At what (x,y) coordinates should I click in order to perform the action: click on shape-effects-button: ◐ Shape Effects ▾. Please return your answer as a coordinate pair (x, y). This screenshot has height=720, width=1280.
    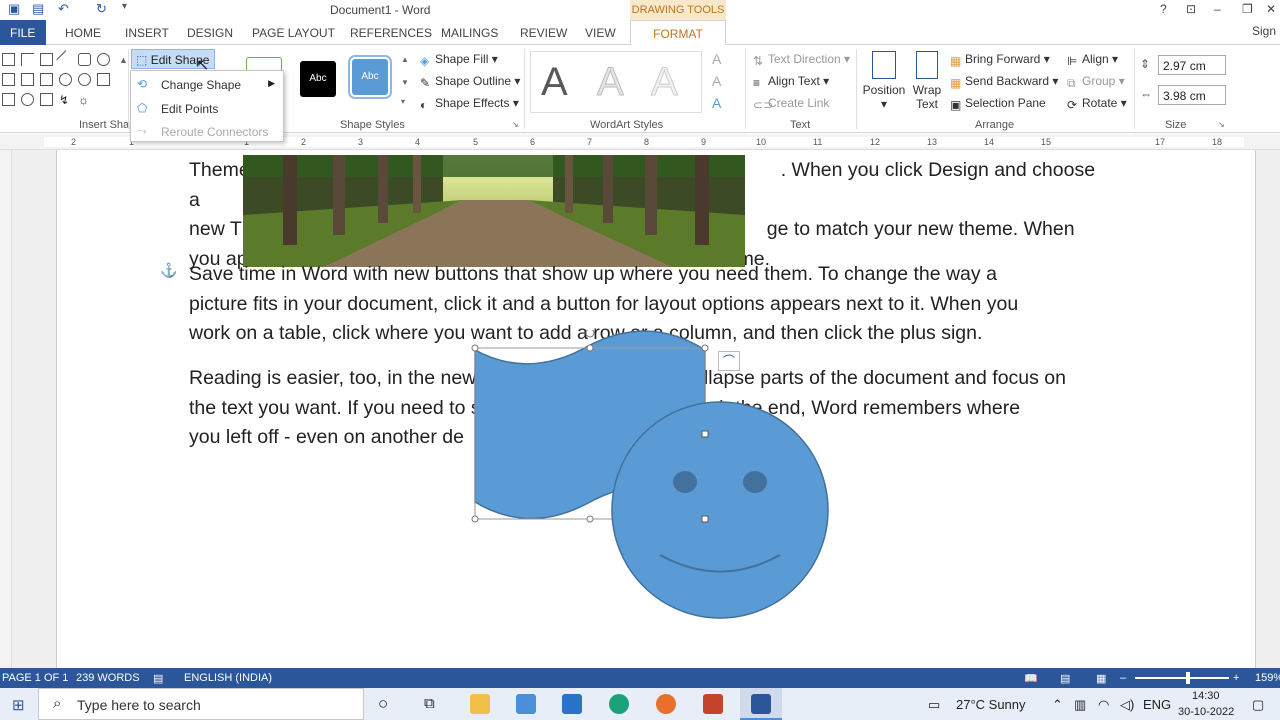
    Looking at the image, I should click on (469, 104).